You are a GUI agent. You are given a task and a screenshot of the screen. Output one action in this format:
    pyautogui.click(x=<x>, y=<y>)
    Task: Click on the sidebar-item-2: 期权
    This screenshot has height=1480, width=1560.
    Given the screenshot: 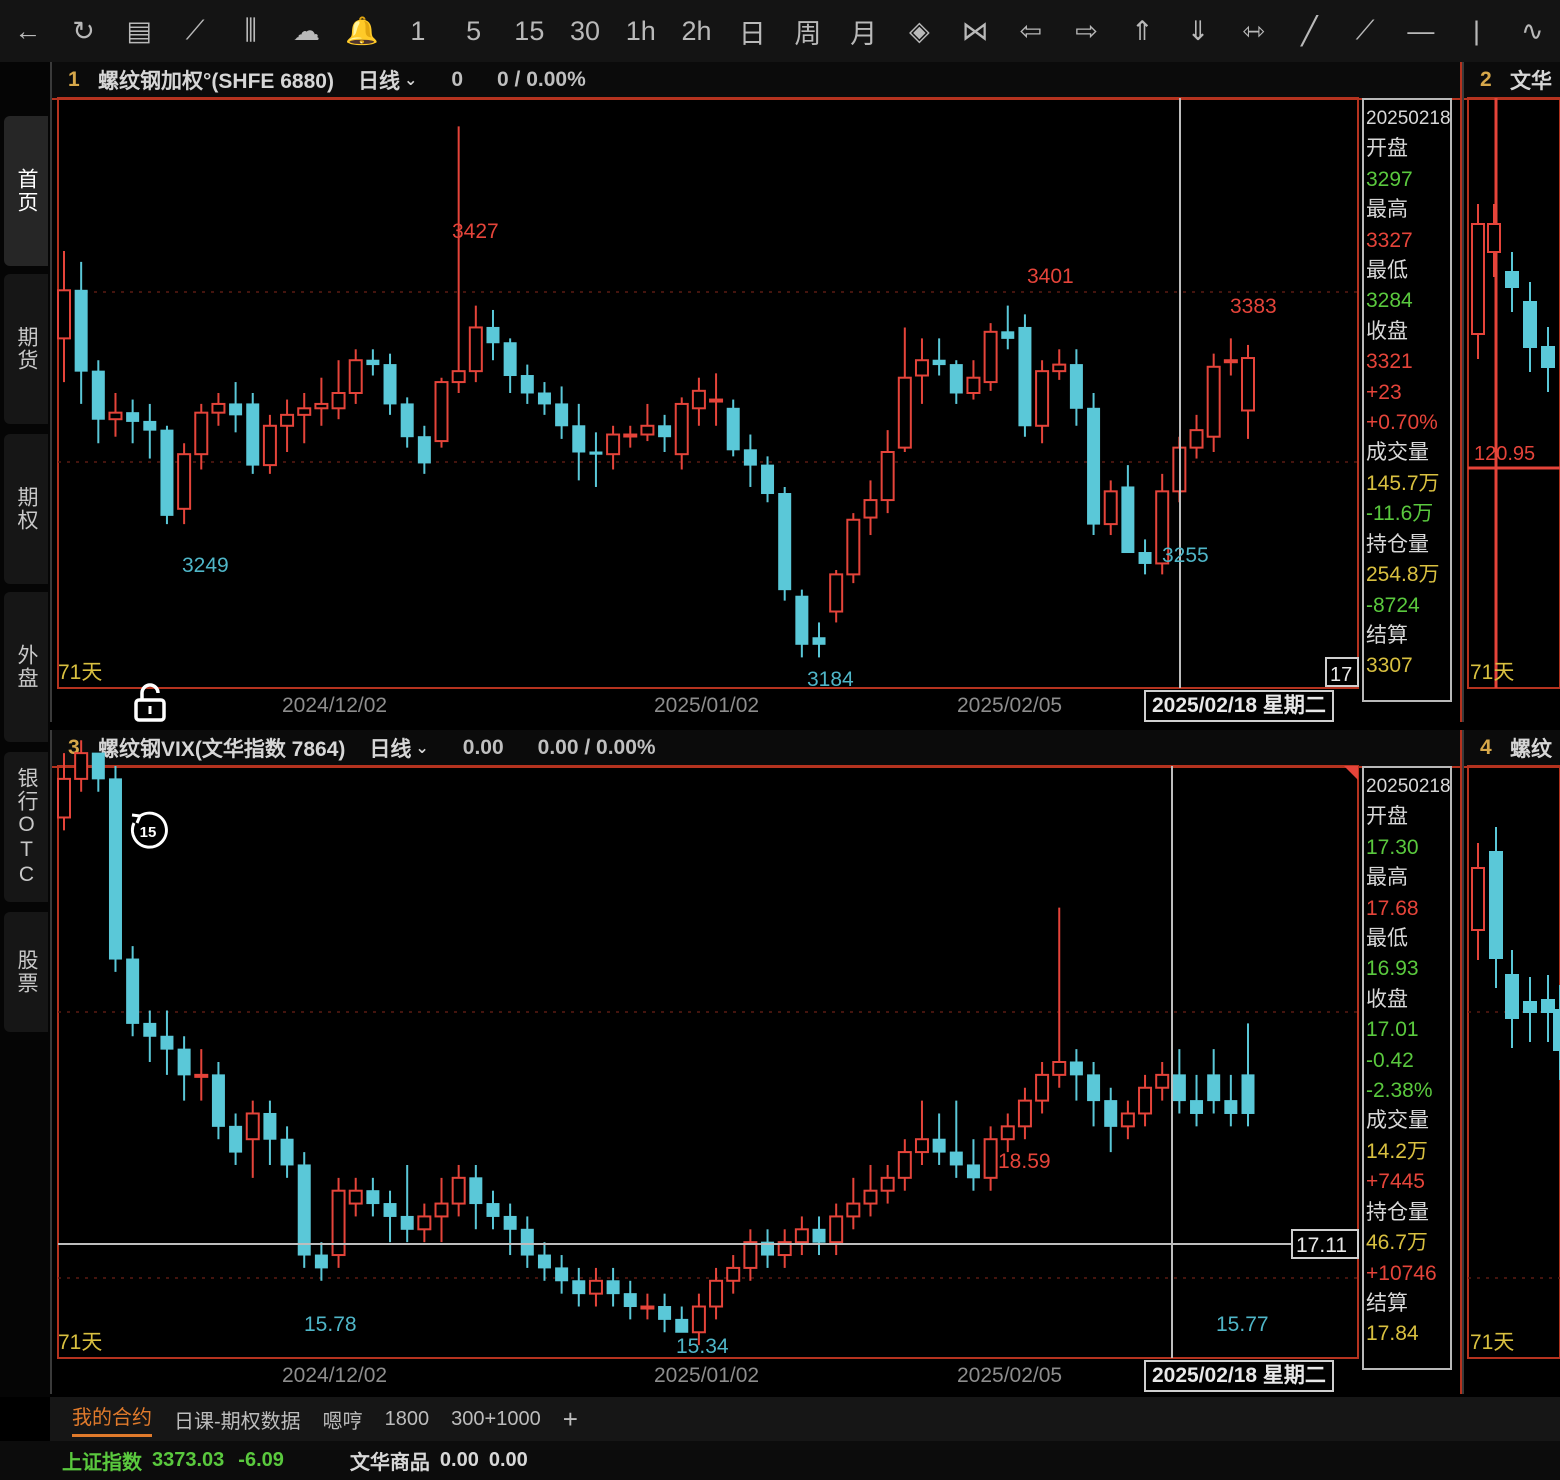 What is the action you would take?
    pyautogui.click(x=26, y=509)
    